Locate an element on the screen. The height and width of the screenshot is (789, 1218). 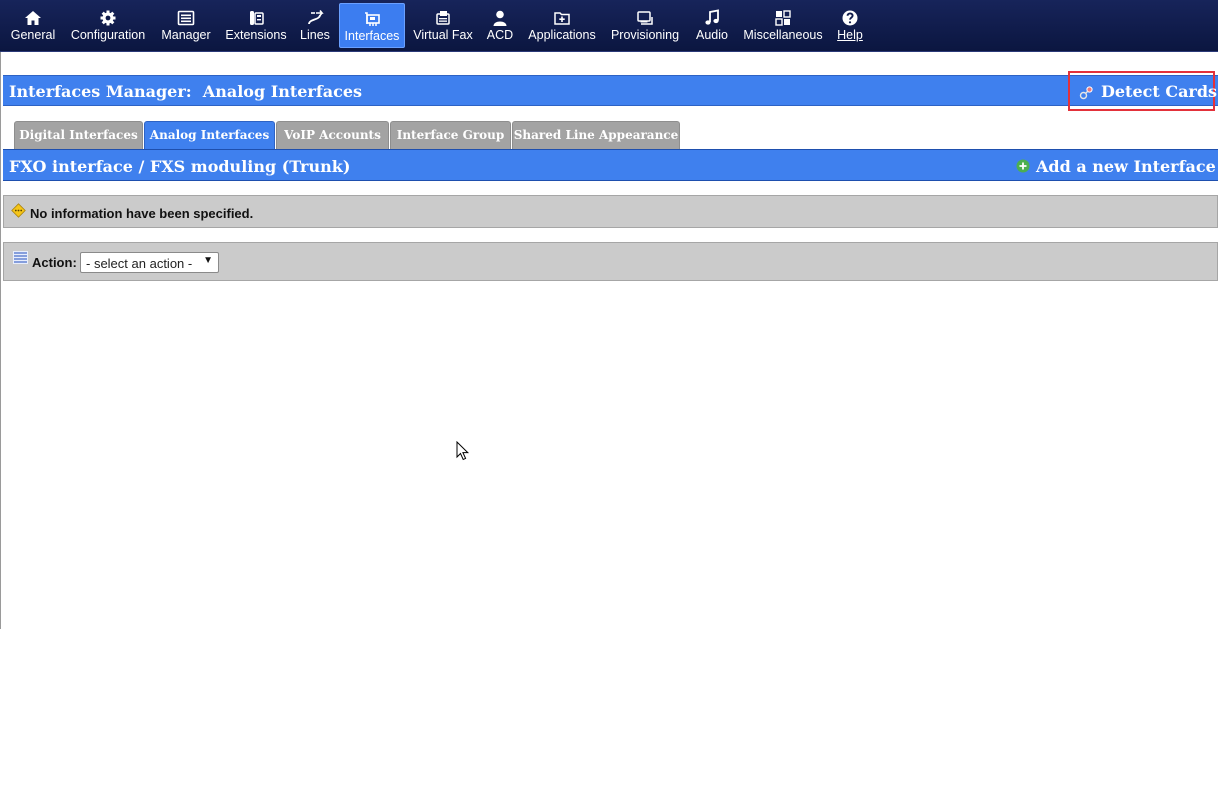
nav-label: General is located at coordinates (33, 35).